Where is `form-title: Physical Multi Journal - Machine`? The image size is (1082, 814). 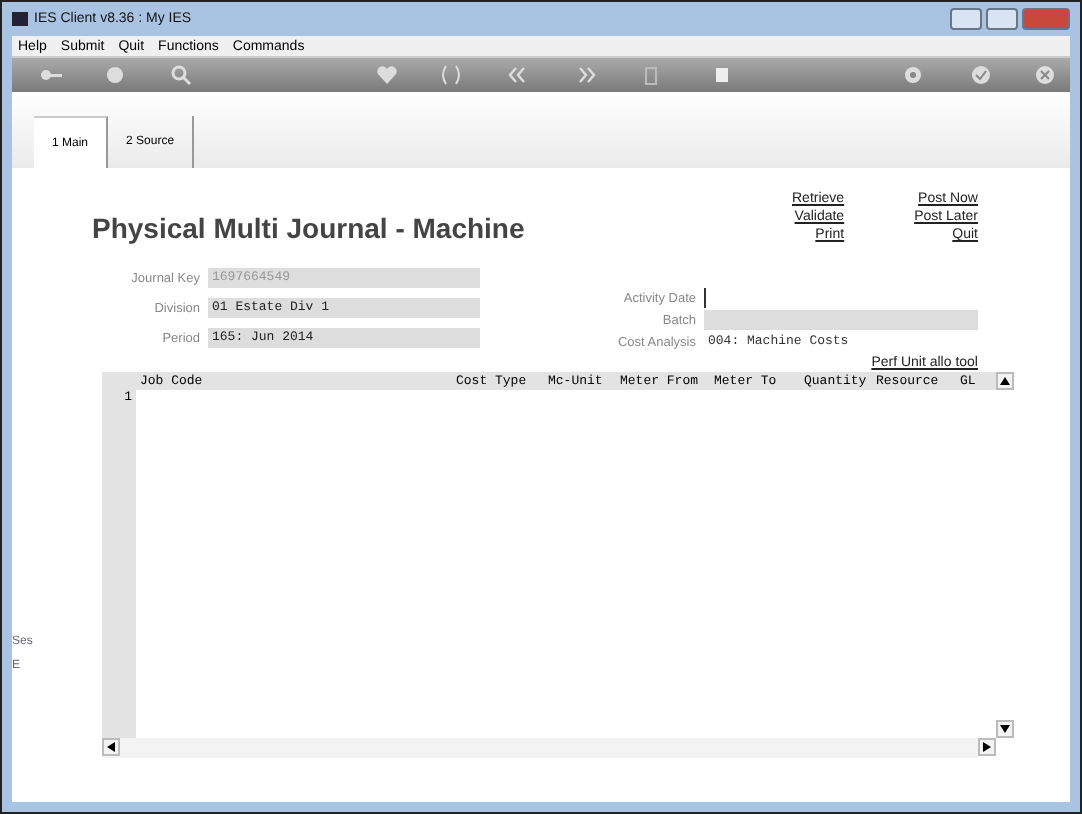
form-title: Physical Multi Journal - Machine is located at coordinates (308, 228).